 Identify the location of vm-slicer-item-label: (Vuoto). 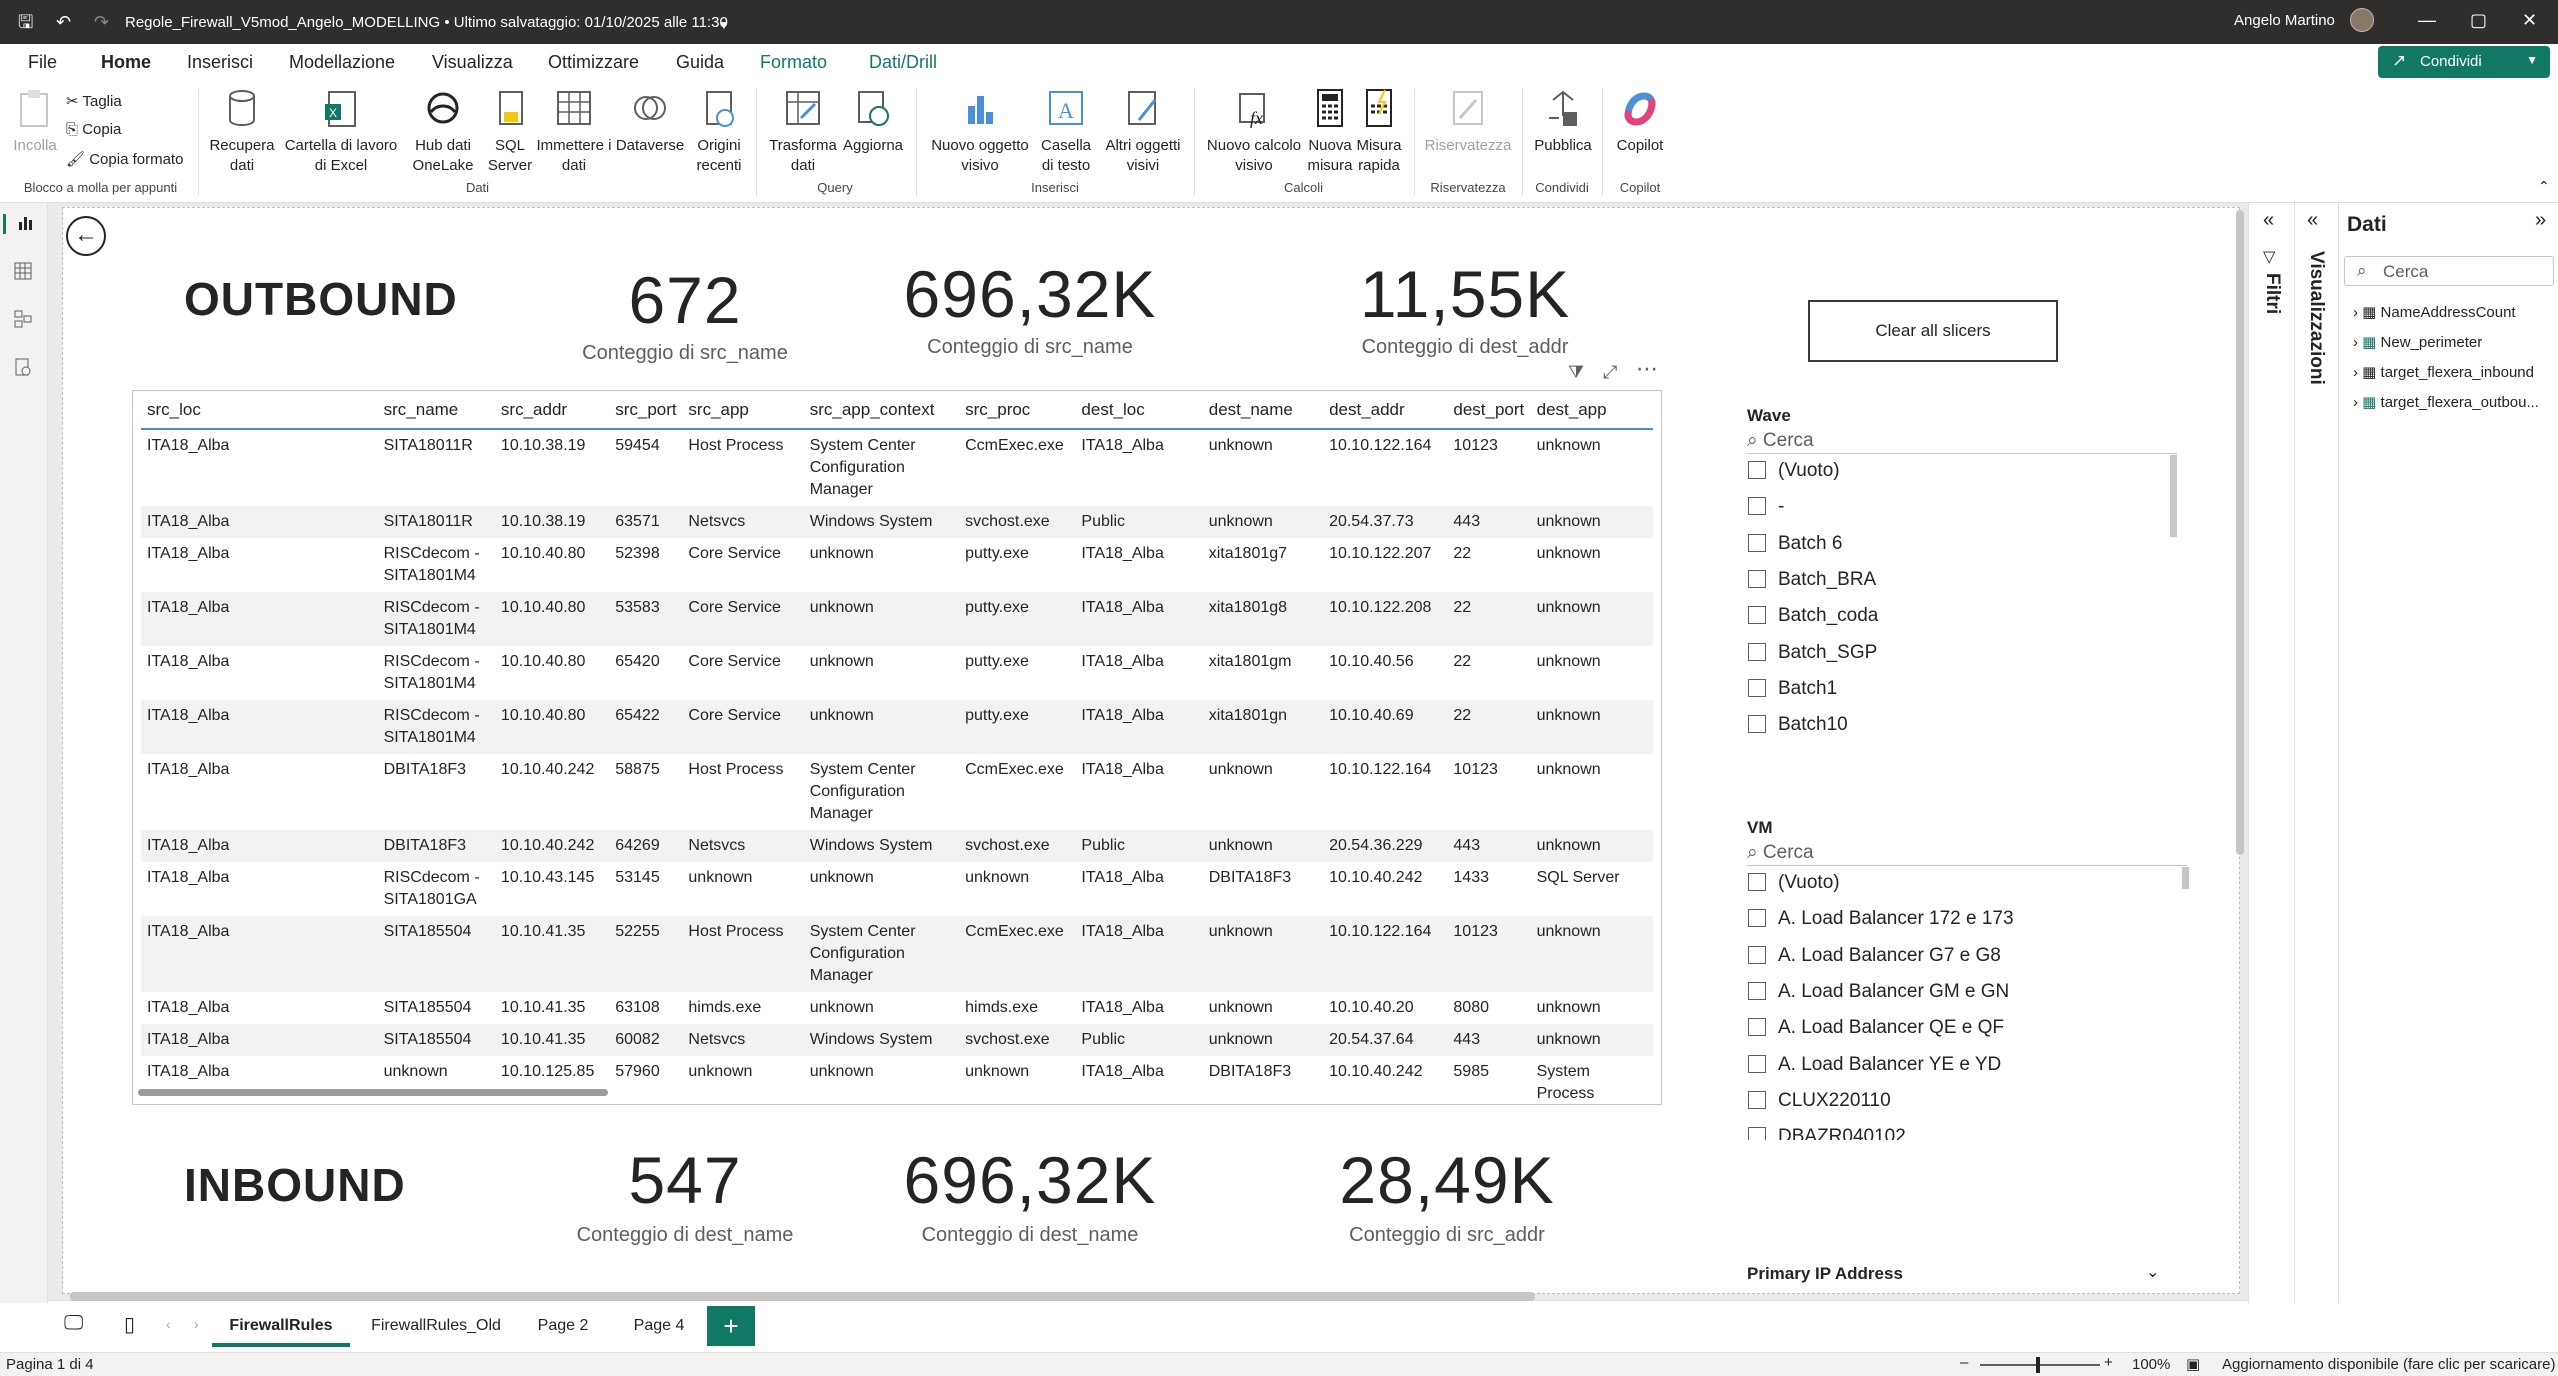
(1809, 882).